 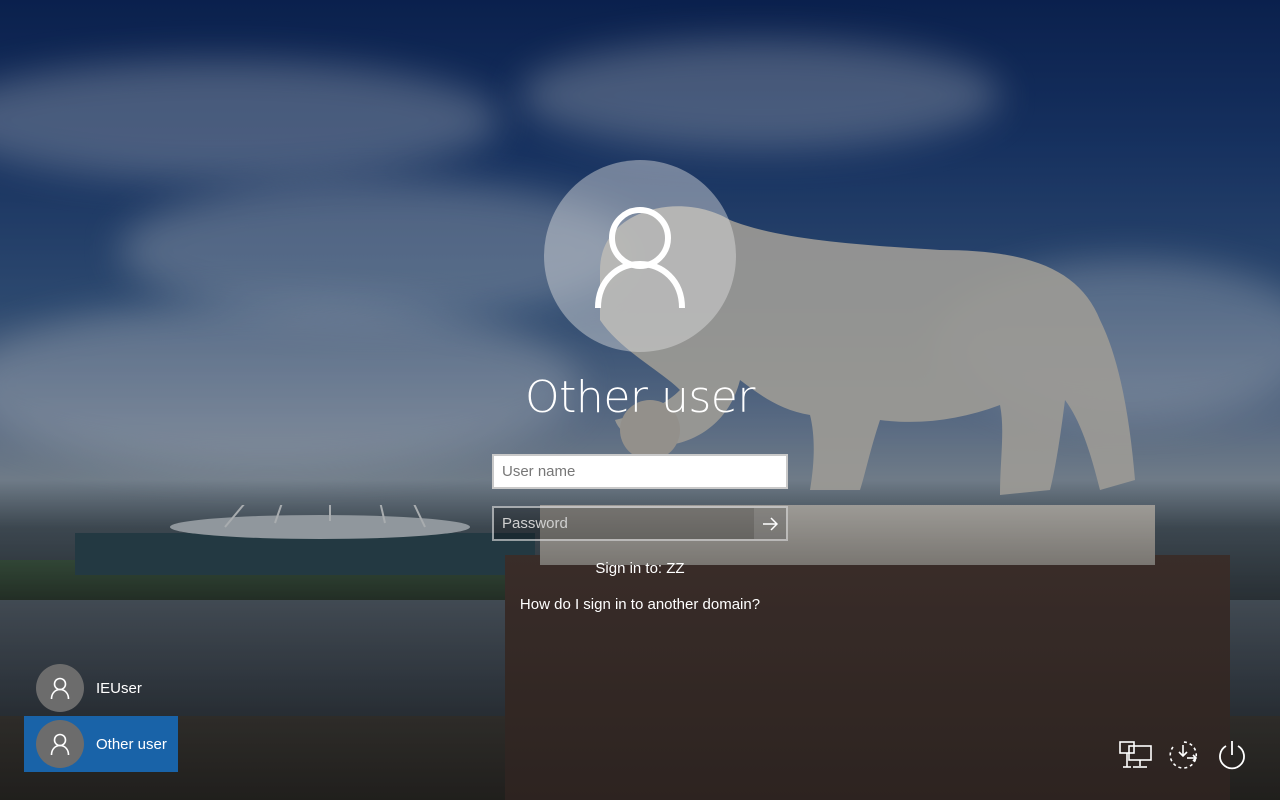 I want to click on arrow-right-icon, so click(x=770, y=523).